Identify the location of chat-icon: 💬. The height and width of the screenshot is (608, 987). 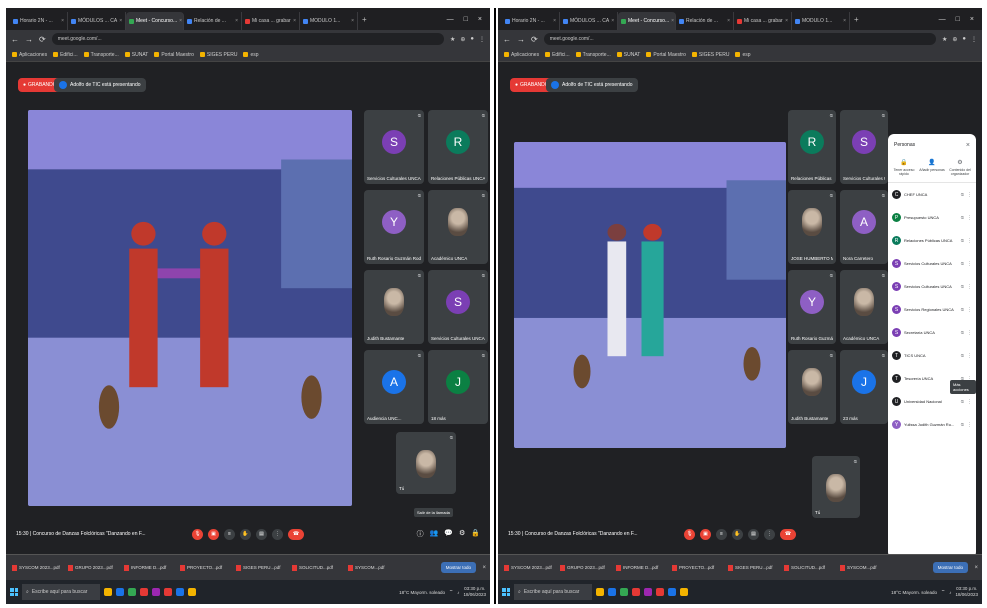
(448, 534).